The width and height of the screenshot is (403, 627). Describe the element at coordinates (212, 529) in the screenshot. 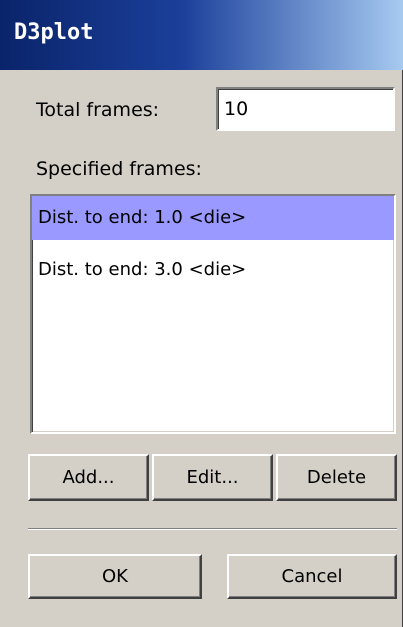

I see `separator` at that location.